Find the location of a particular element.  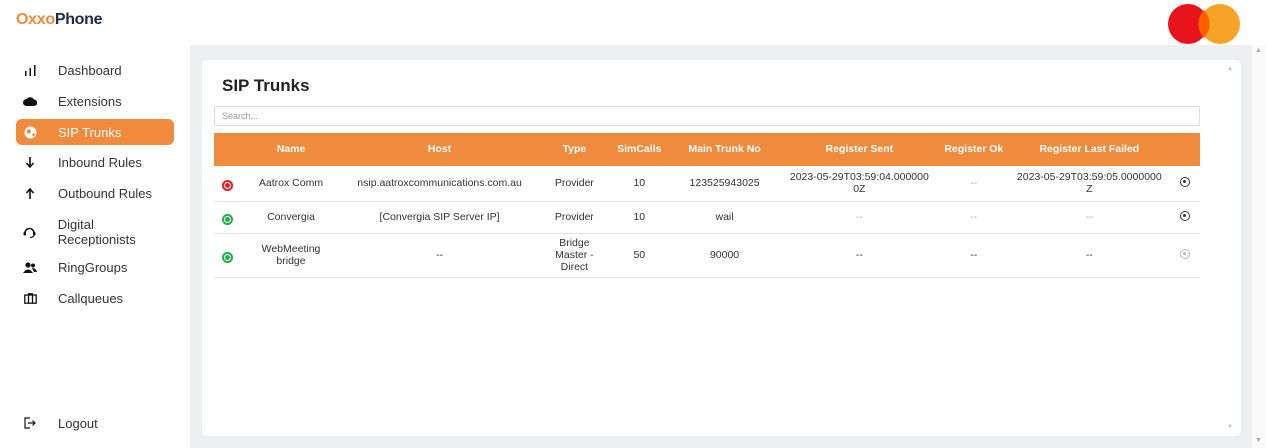

trunk-name: WebMeeting bridge is located at coordinates (291, 255).